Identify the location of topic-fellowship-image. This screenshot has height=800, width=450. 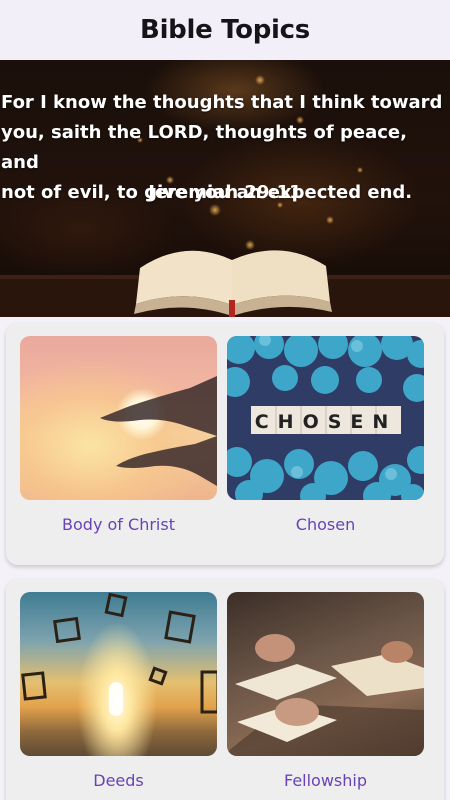
(325, 674).